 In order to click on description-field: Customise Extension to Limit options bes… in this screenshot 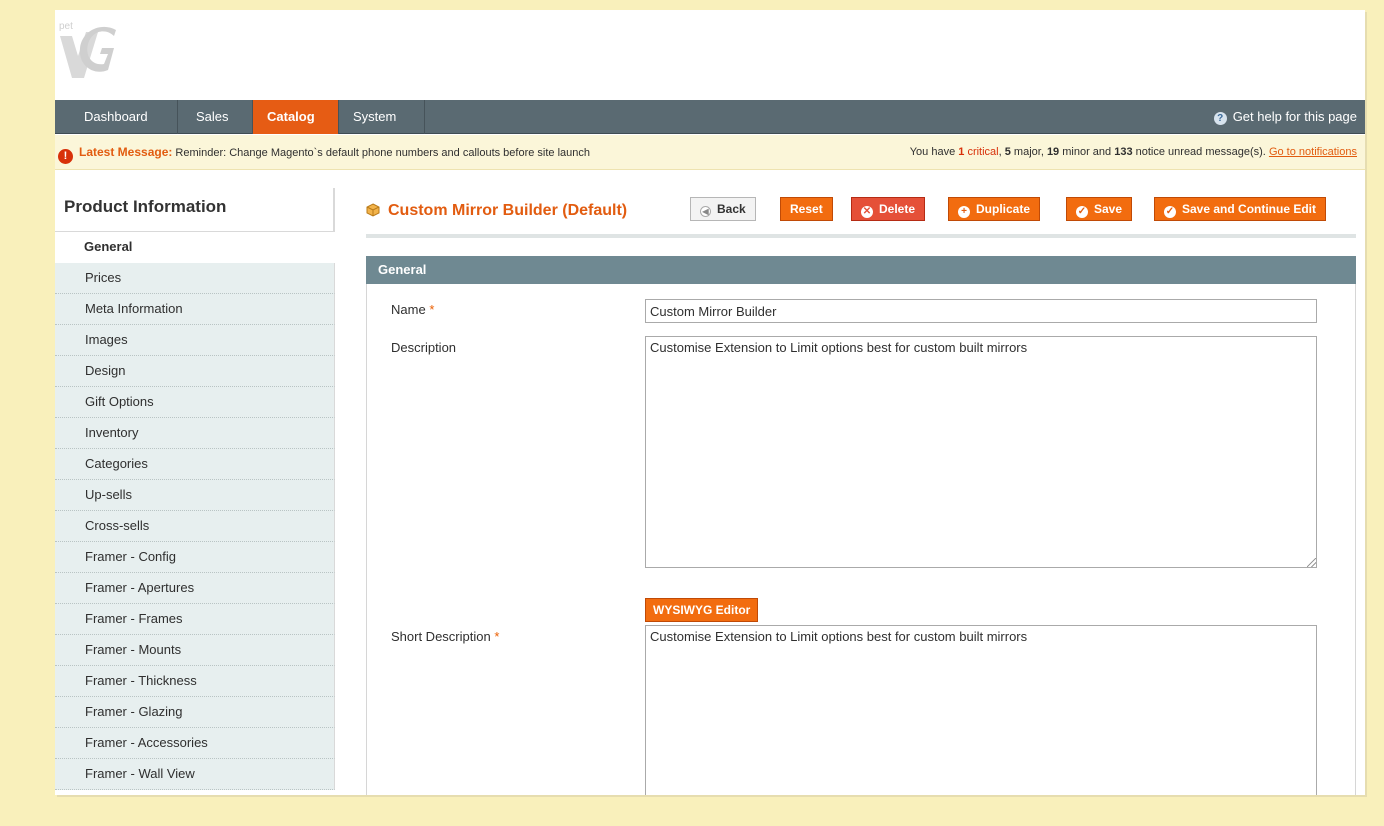, I will do `click(981, 452)`.